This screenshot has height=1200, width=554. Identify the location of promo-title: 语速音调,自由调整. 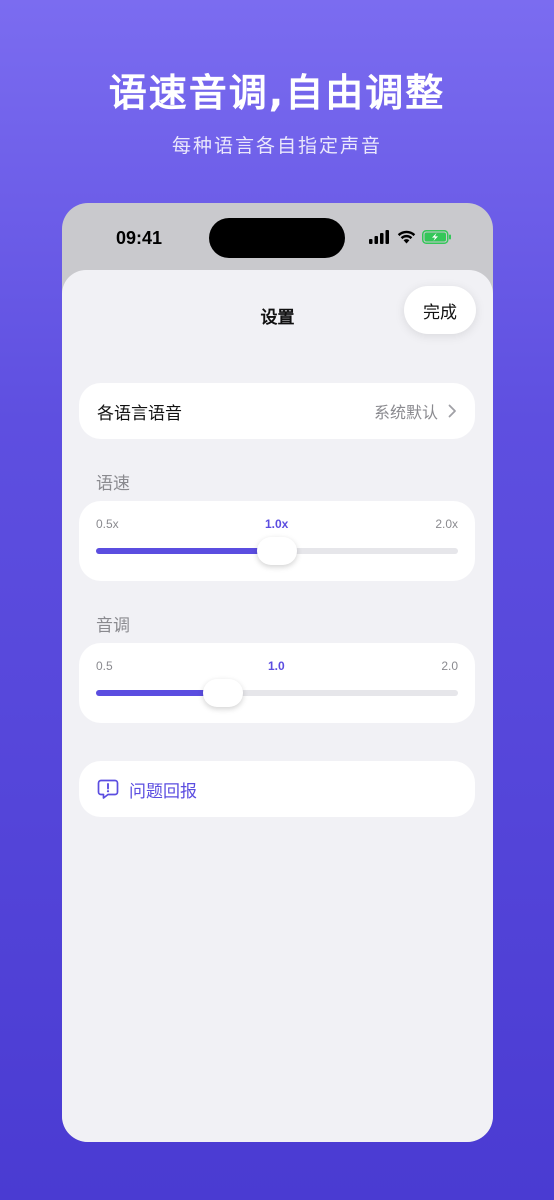
(277, 93).